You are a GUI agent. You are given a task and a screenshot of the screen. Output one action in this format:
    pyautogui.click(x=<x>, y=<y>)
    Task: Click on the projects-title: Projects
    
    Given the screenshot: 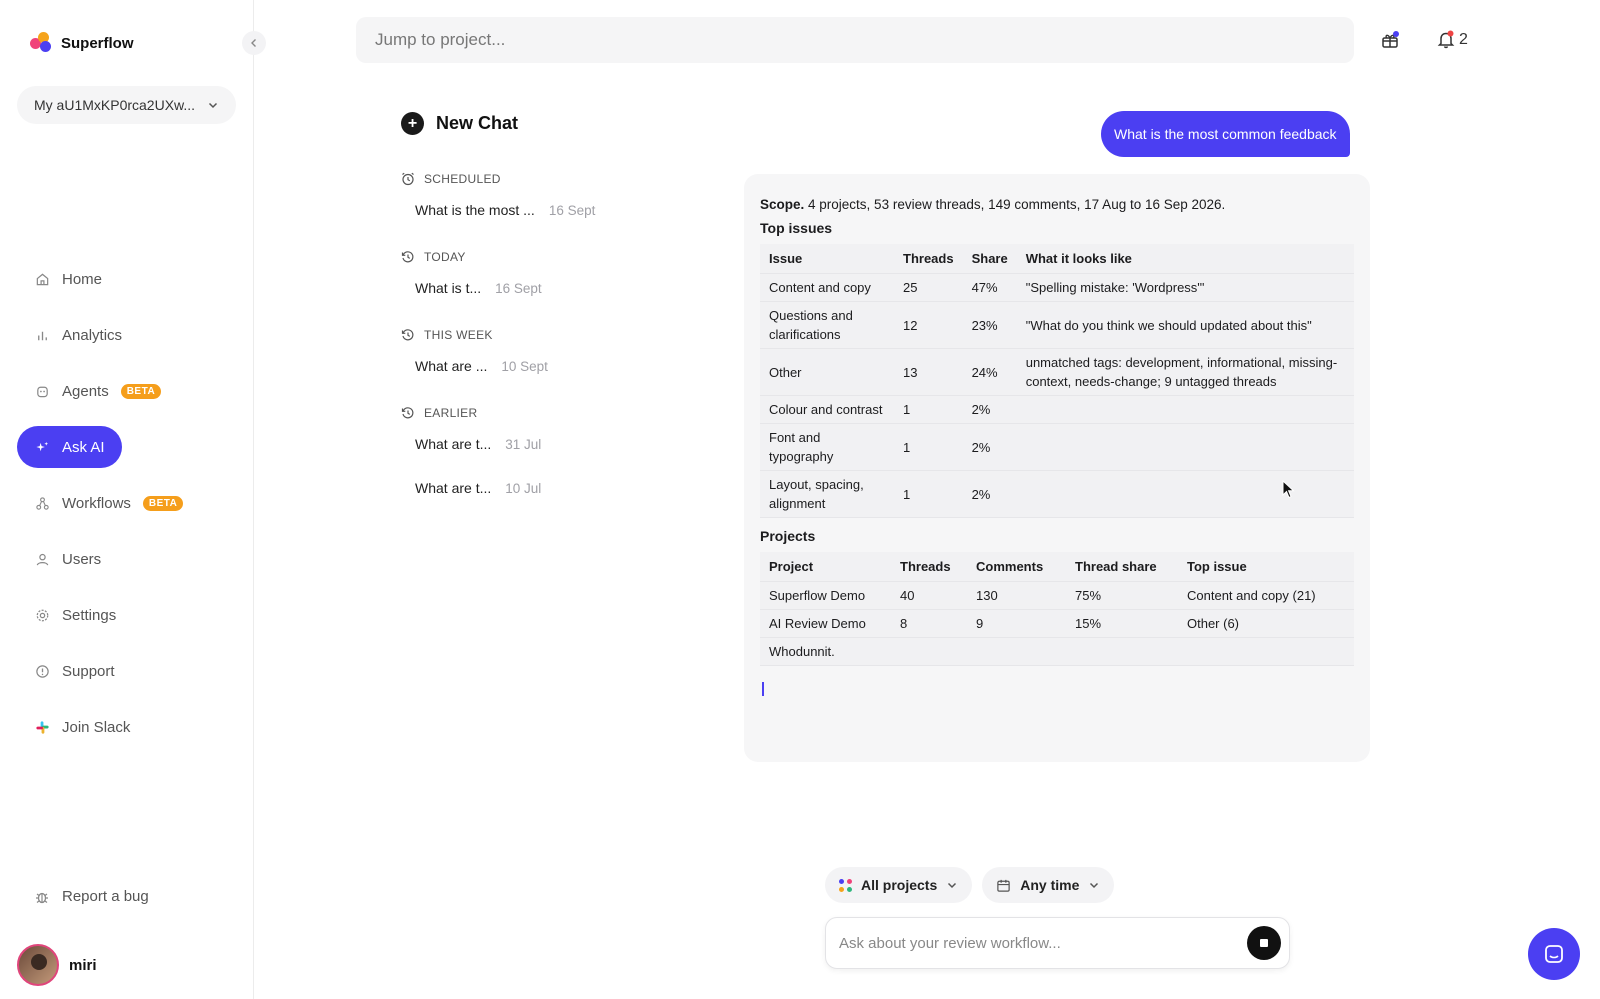 What is the action you would take?
    pyautogui.click(x=788, y=536)
    